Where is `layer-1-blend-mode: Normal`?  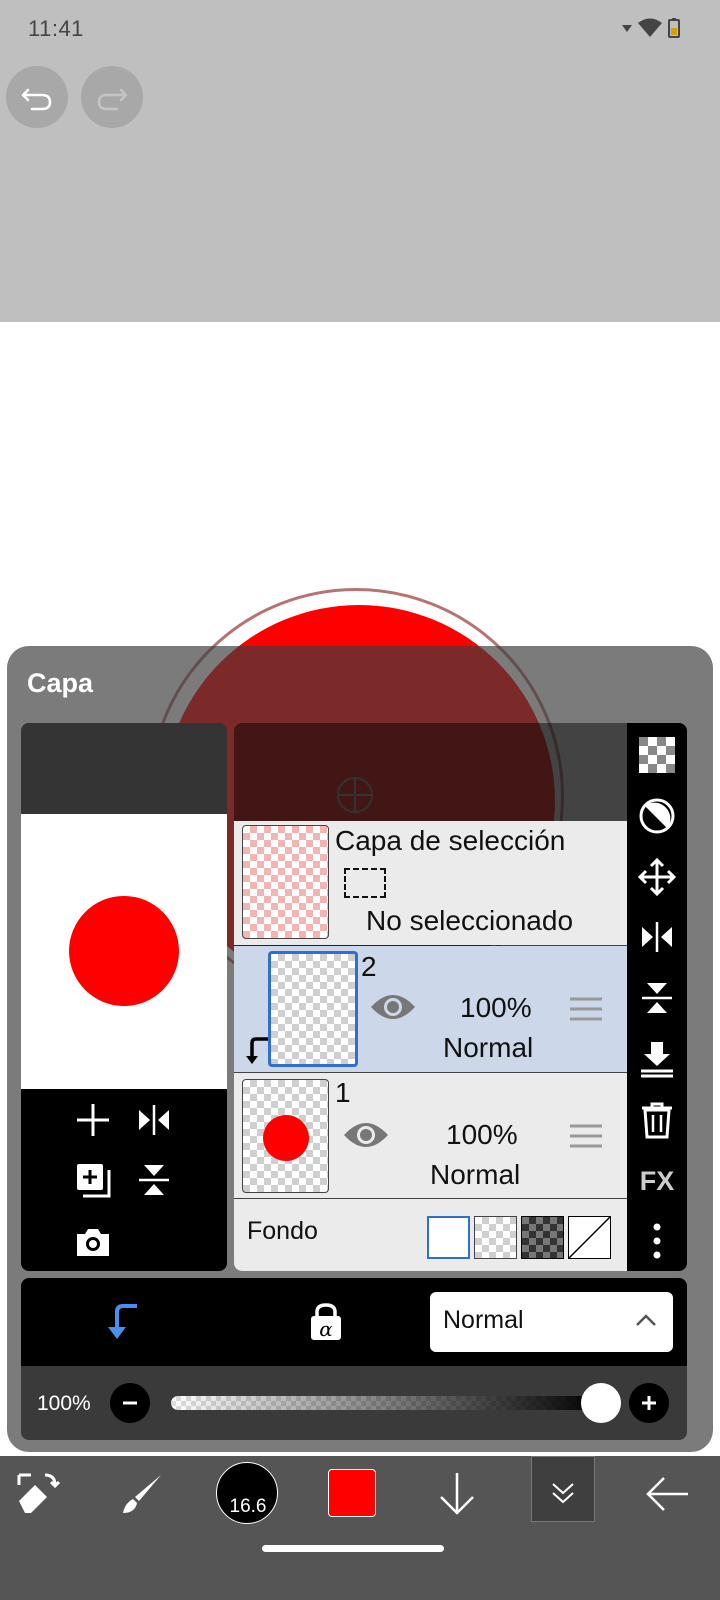 layer-1-blend-mode: Normal is located at coordinates (475, 1174).